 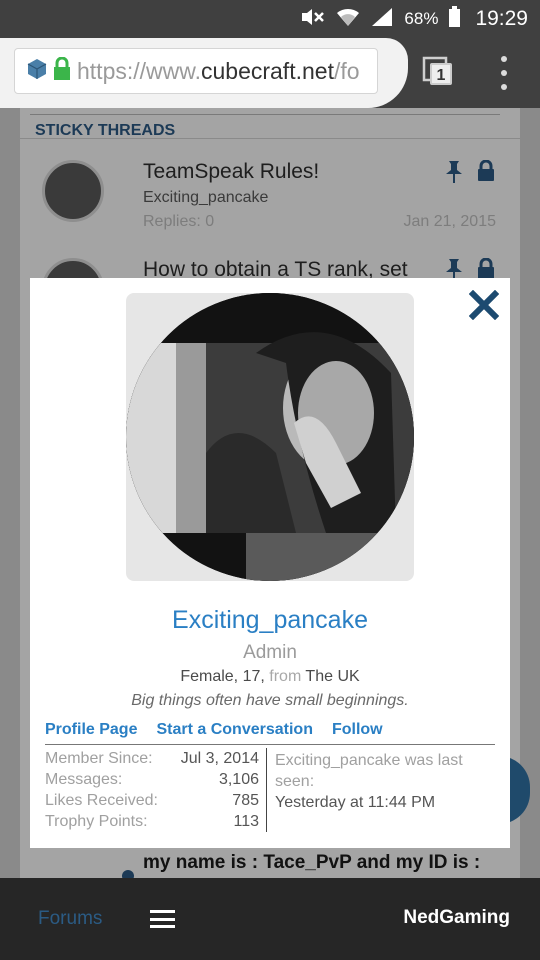 I want to click on profile-links: Profile Page Start a Conversation Follow, so click(x=270, y=733).